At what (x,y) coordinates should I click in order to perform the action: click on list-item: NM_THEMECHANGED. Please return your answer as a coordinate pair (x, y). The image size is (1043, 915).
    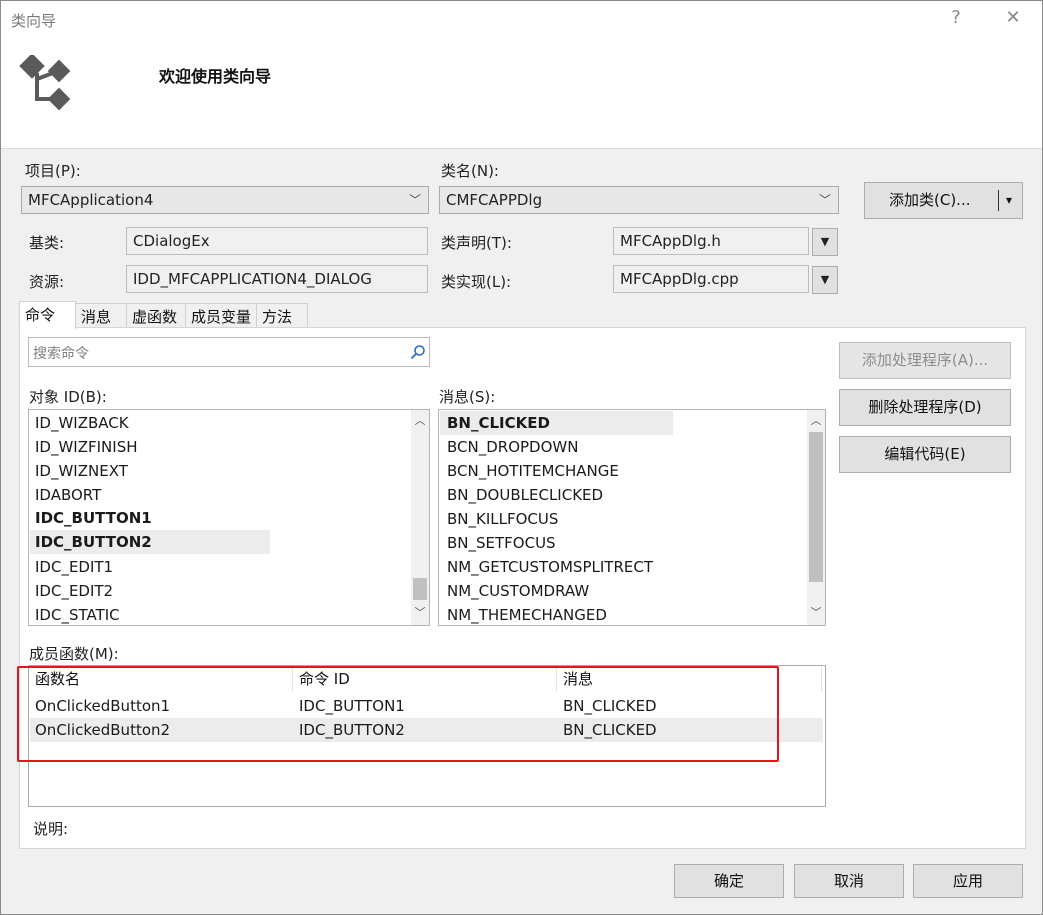
    Looking at the image, I should click on (527, 614).